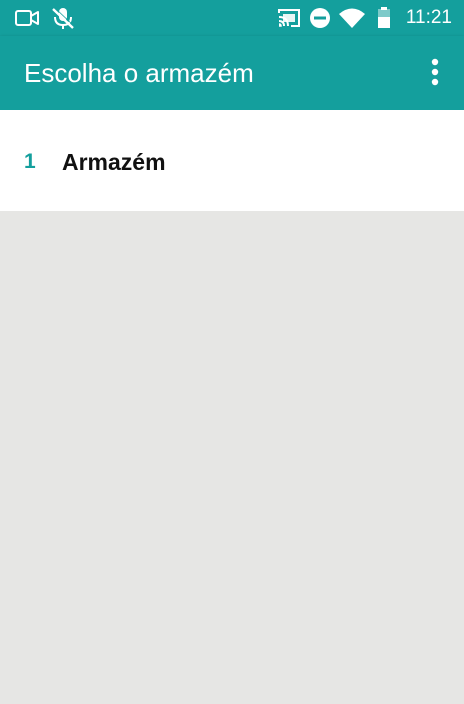 This screenshot has height=704, width=464. I want to click on video-camera-icon, so click(27, 18).